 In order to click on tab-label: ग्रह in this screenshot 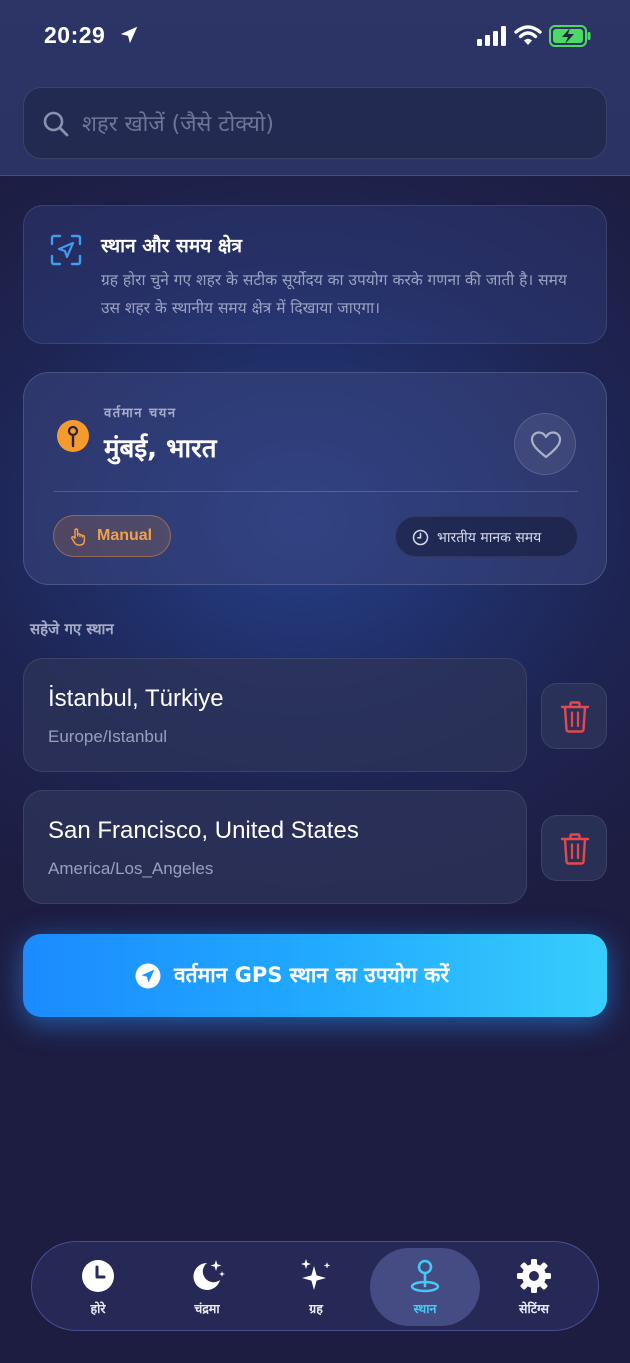, I will do `click(316, 1308)`.